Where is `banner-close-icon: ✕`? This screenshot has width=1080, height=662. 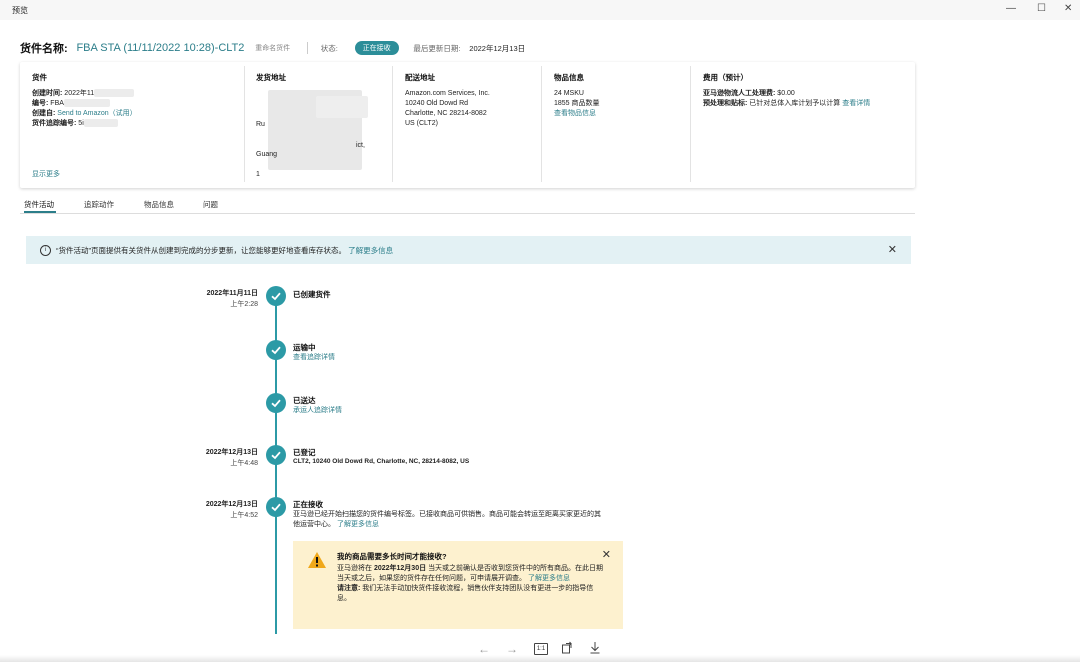
banner-close-icon: ✕ is located at coordinates (892, 249).